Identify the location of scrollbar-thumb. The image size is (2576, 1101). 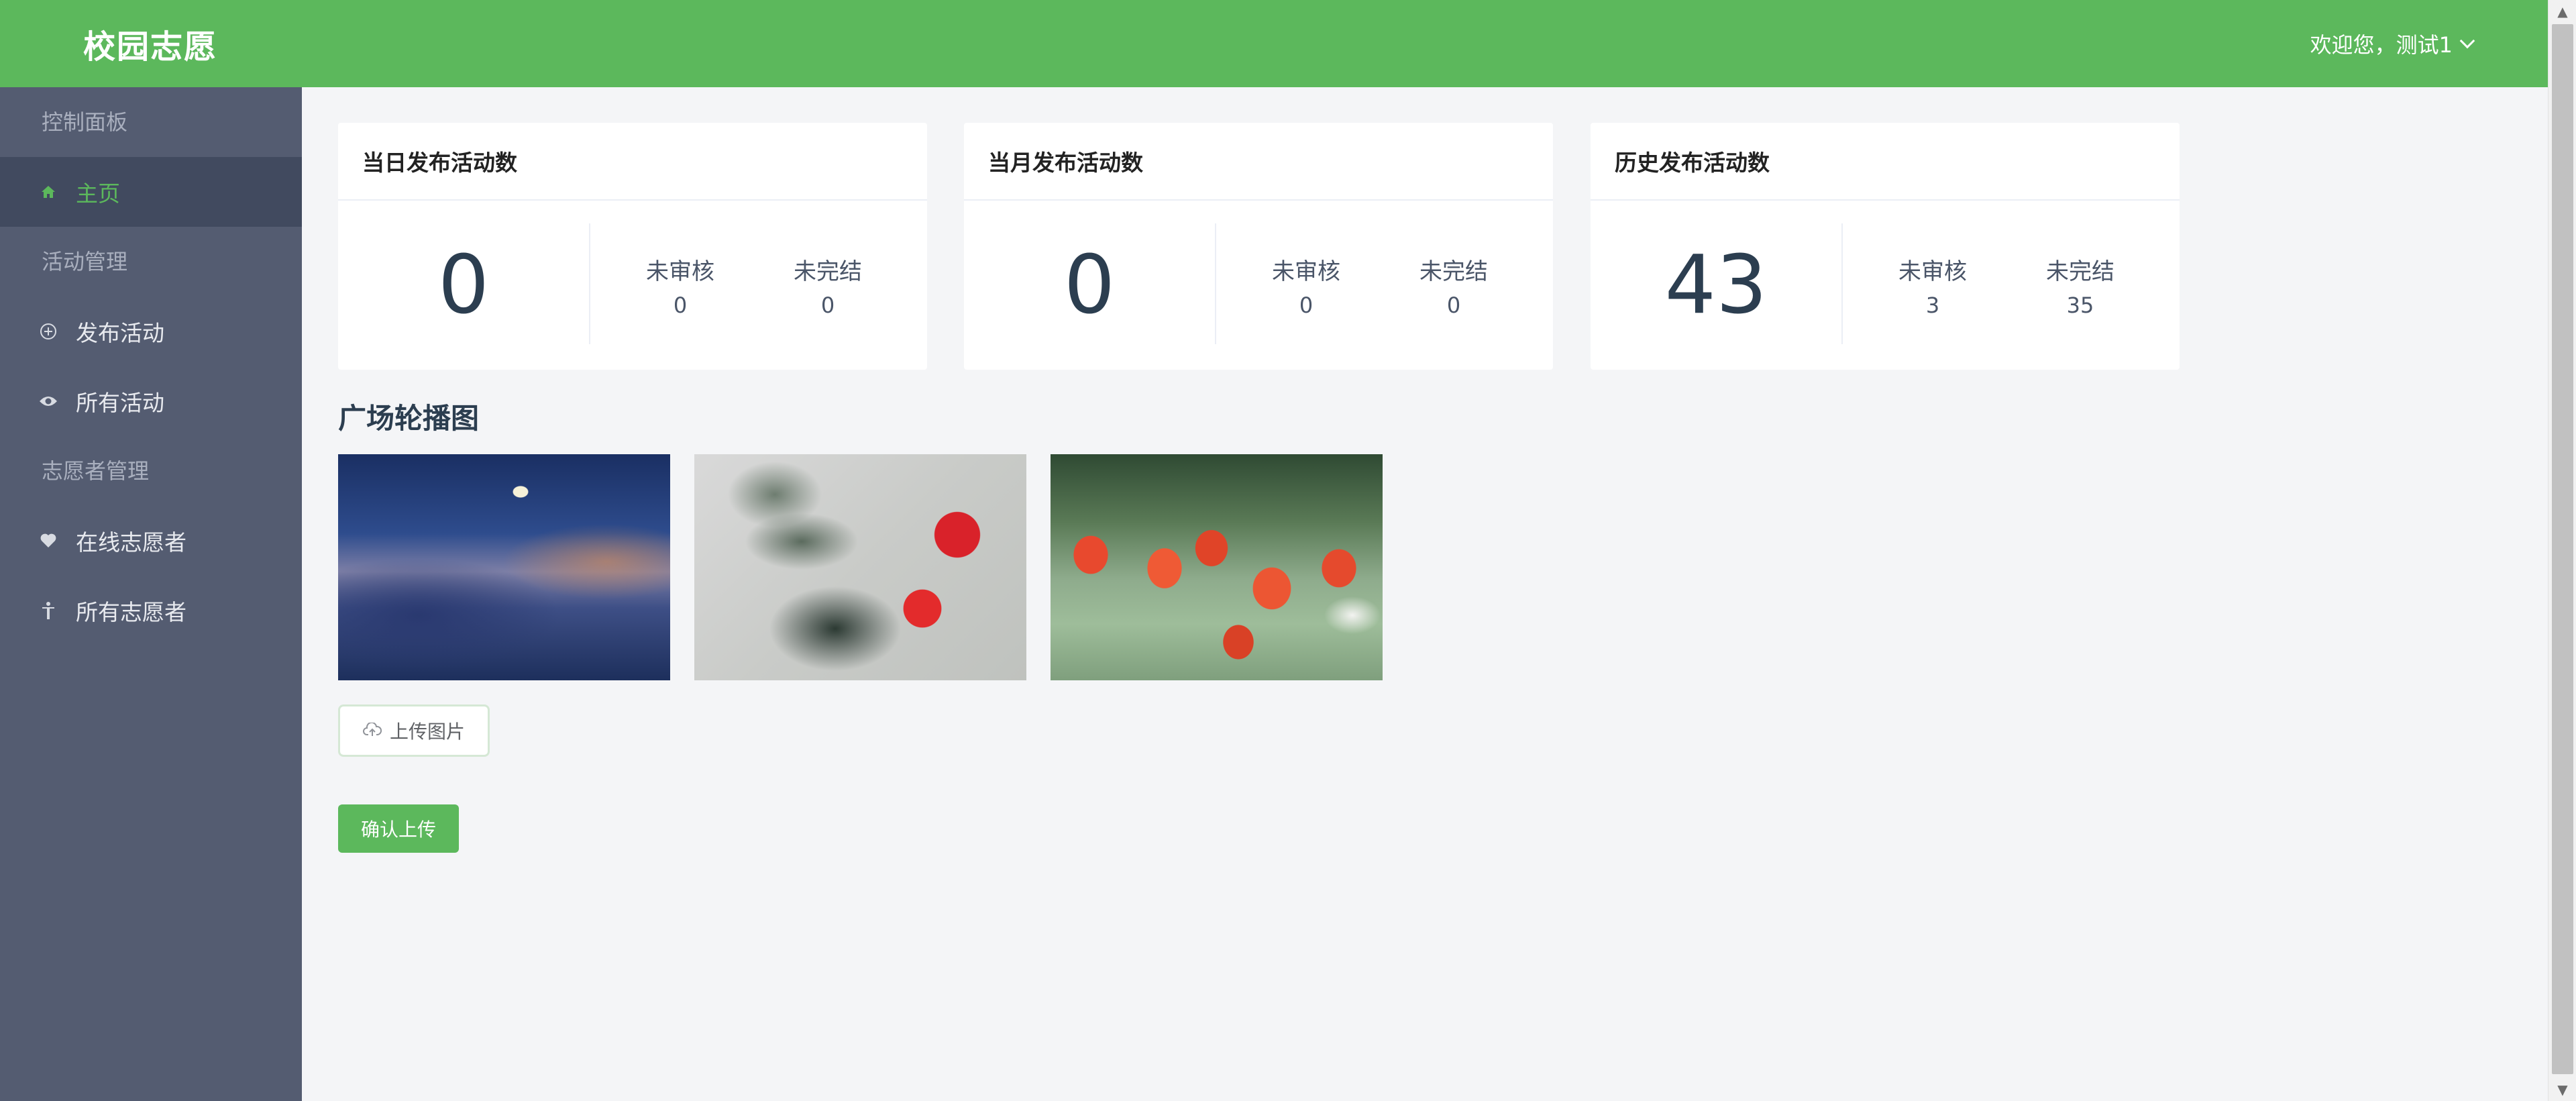
(2562, 549).